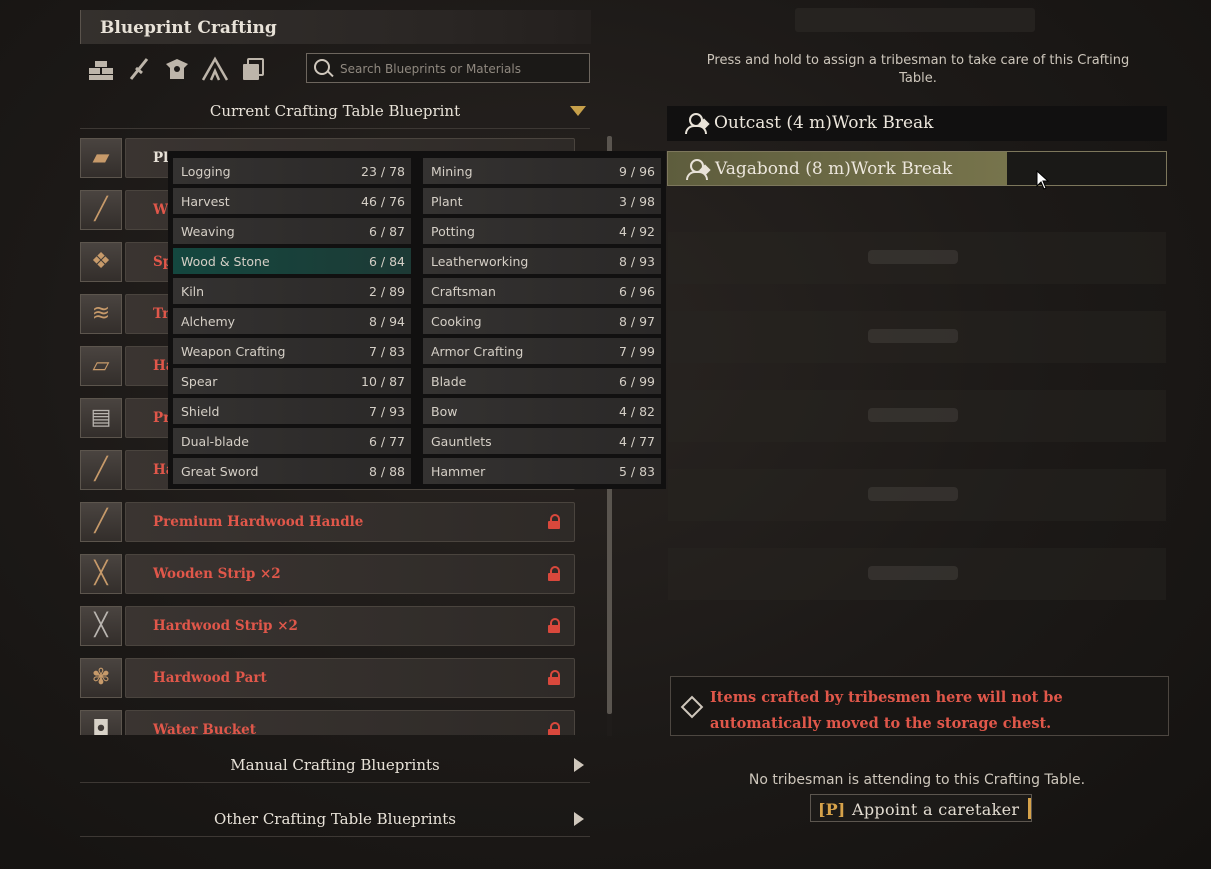 This screenshot has height=869, width=1211. Describe the element at coordinates (542, 291) in the screenshot. I see `proficiency-row: Craftsman 6 / 96` at that location.